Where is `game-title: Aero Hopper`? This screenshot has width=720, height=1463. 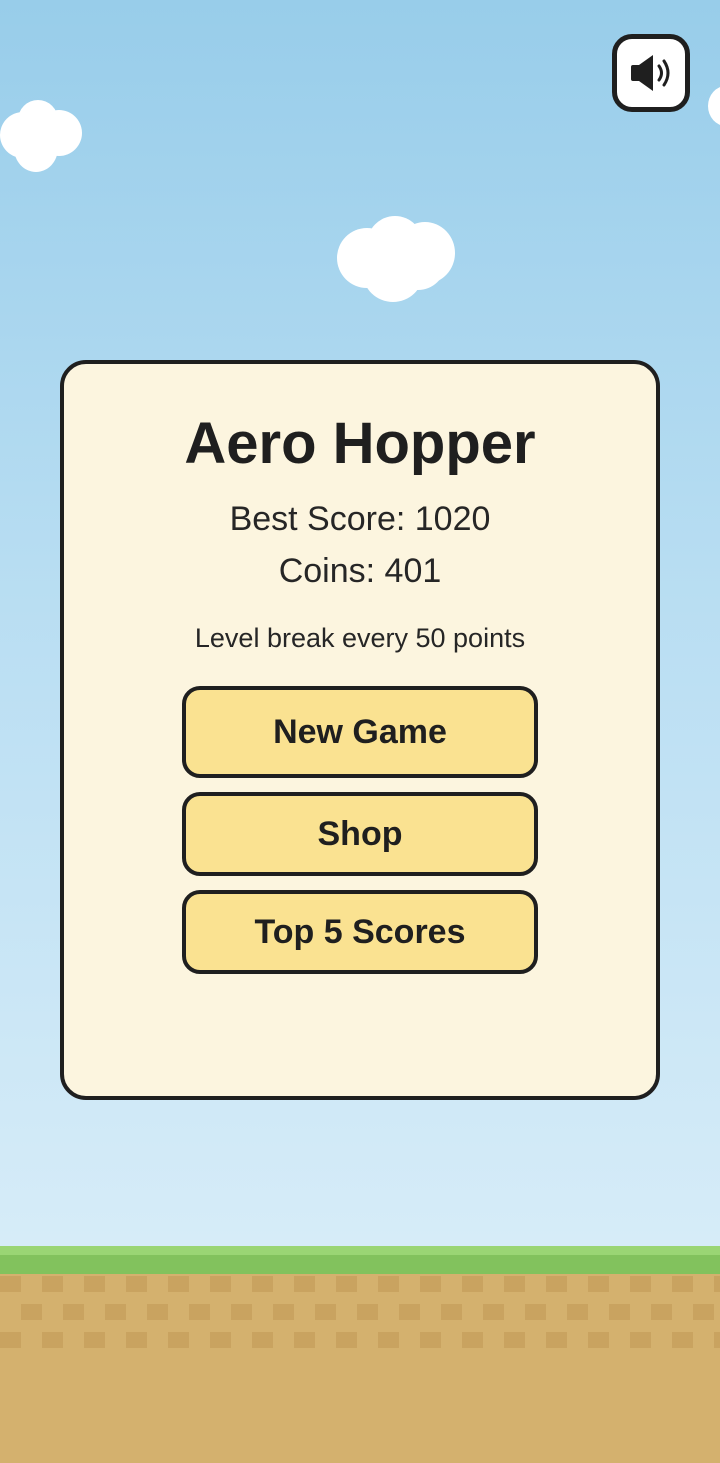
game-title: Aero Hopper is located at coordinates (360, 443).